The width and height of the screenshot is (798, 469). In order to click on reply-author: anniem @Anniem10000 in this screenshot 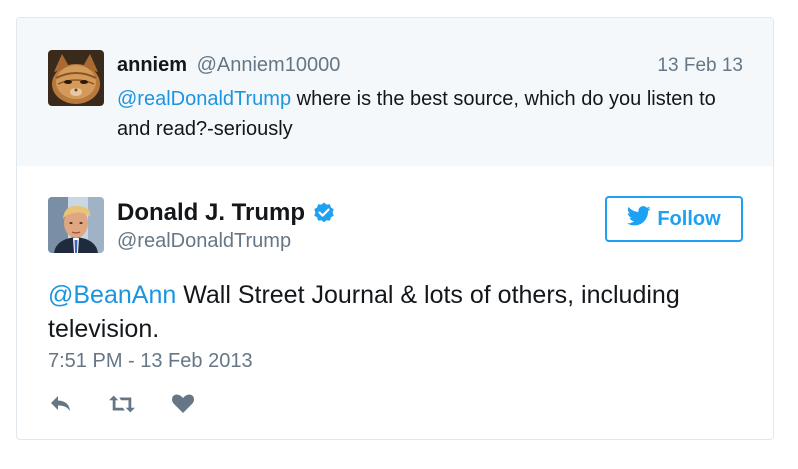, I will do `click(228, 65)`.